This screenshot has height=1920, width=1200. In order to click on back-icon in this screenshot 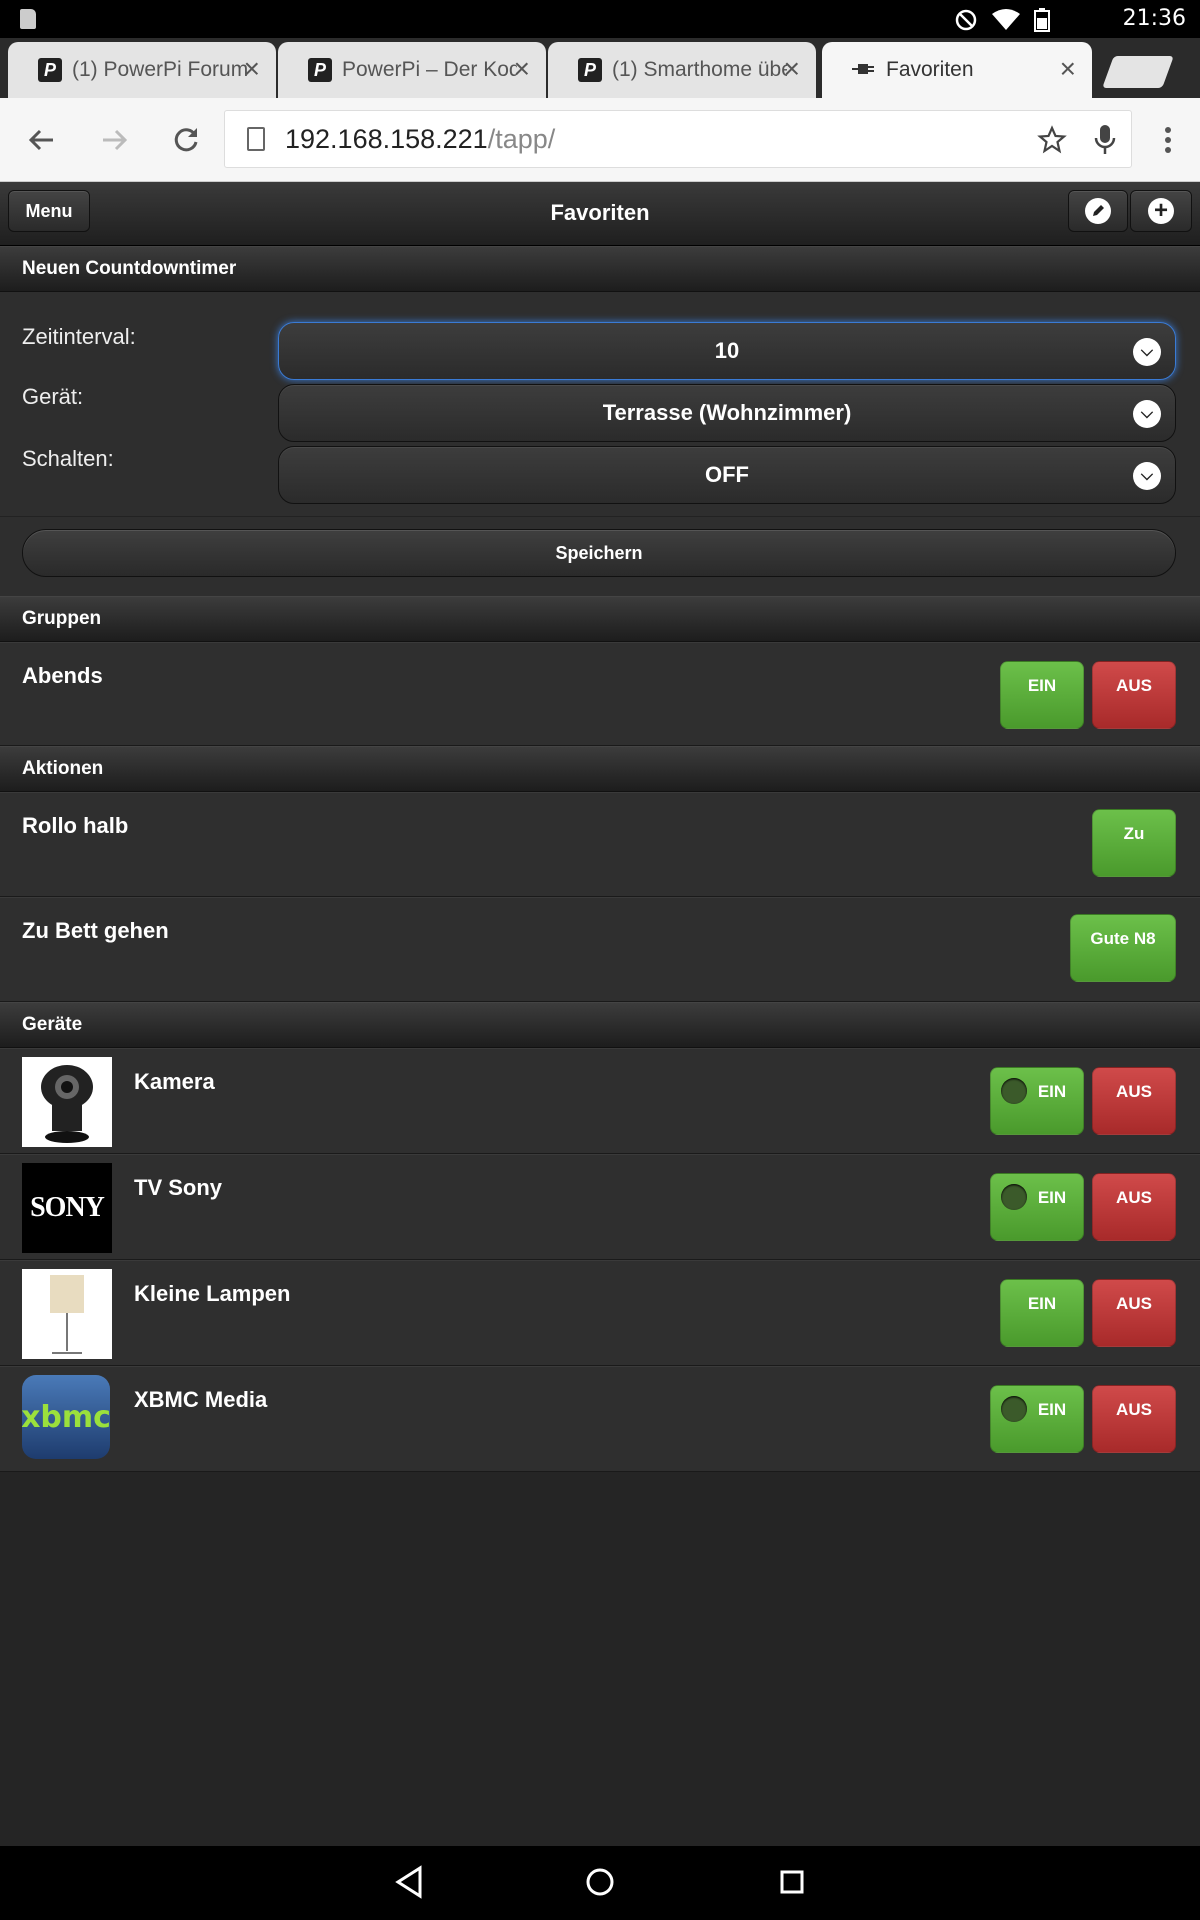, I will do `click(42, 140)`.